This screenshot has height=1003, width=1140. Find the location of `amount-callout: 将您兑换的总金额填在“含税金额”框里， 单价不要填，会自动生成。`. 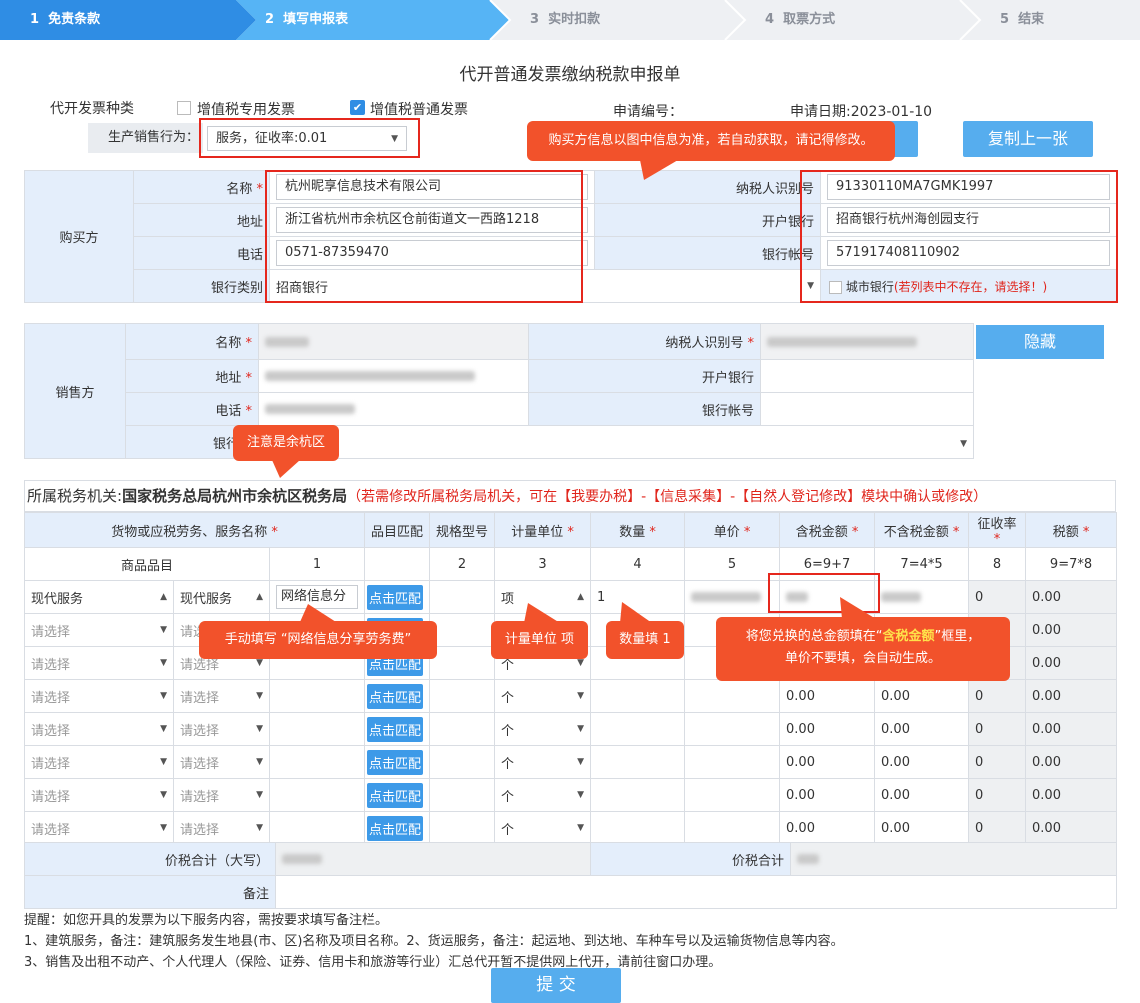

amount-callout: 将您兑换的总金额填在“含税金额”框里， 单价不要填，会自动生成。 is located at coordinates (863, 649).